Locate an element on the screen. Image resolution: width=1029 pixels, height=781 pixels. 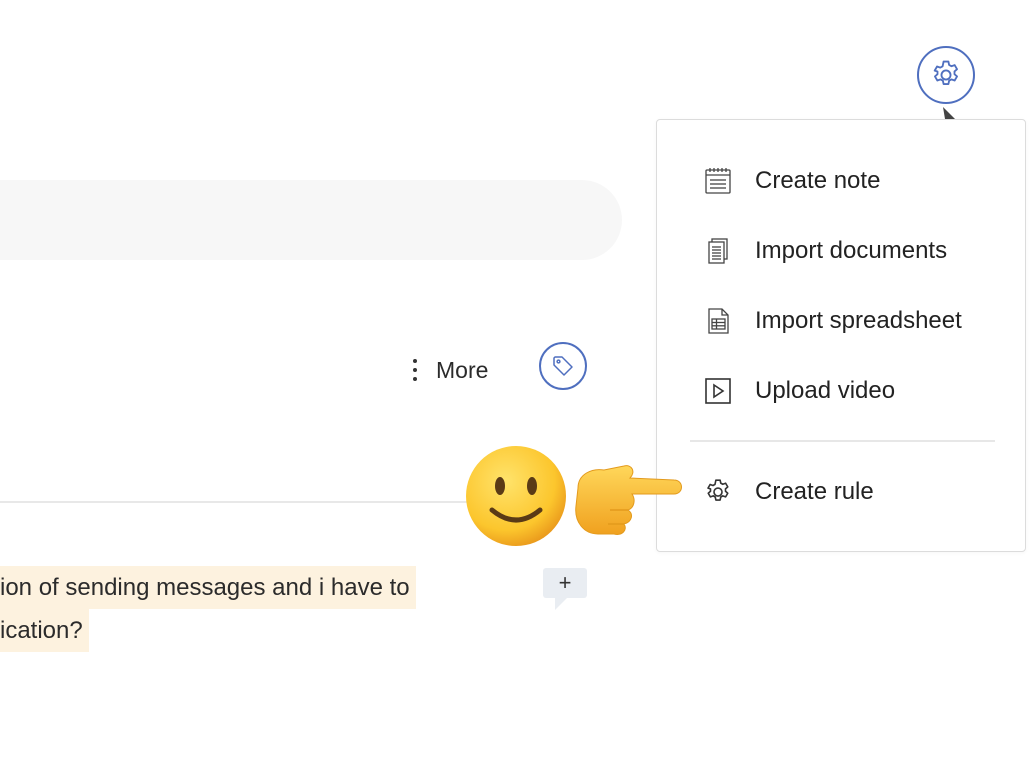
more-label: More is located at coordinates (462, 369).